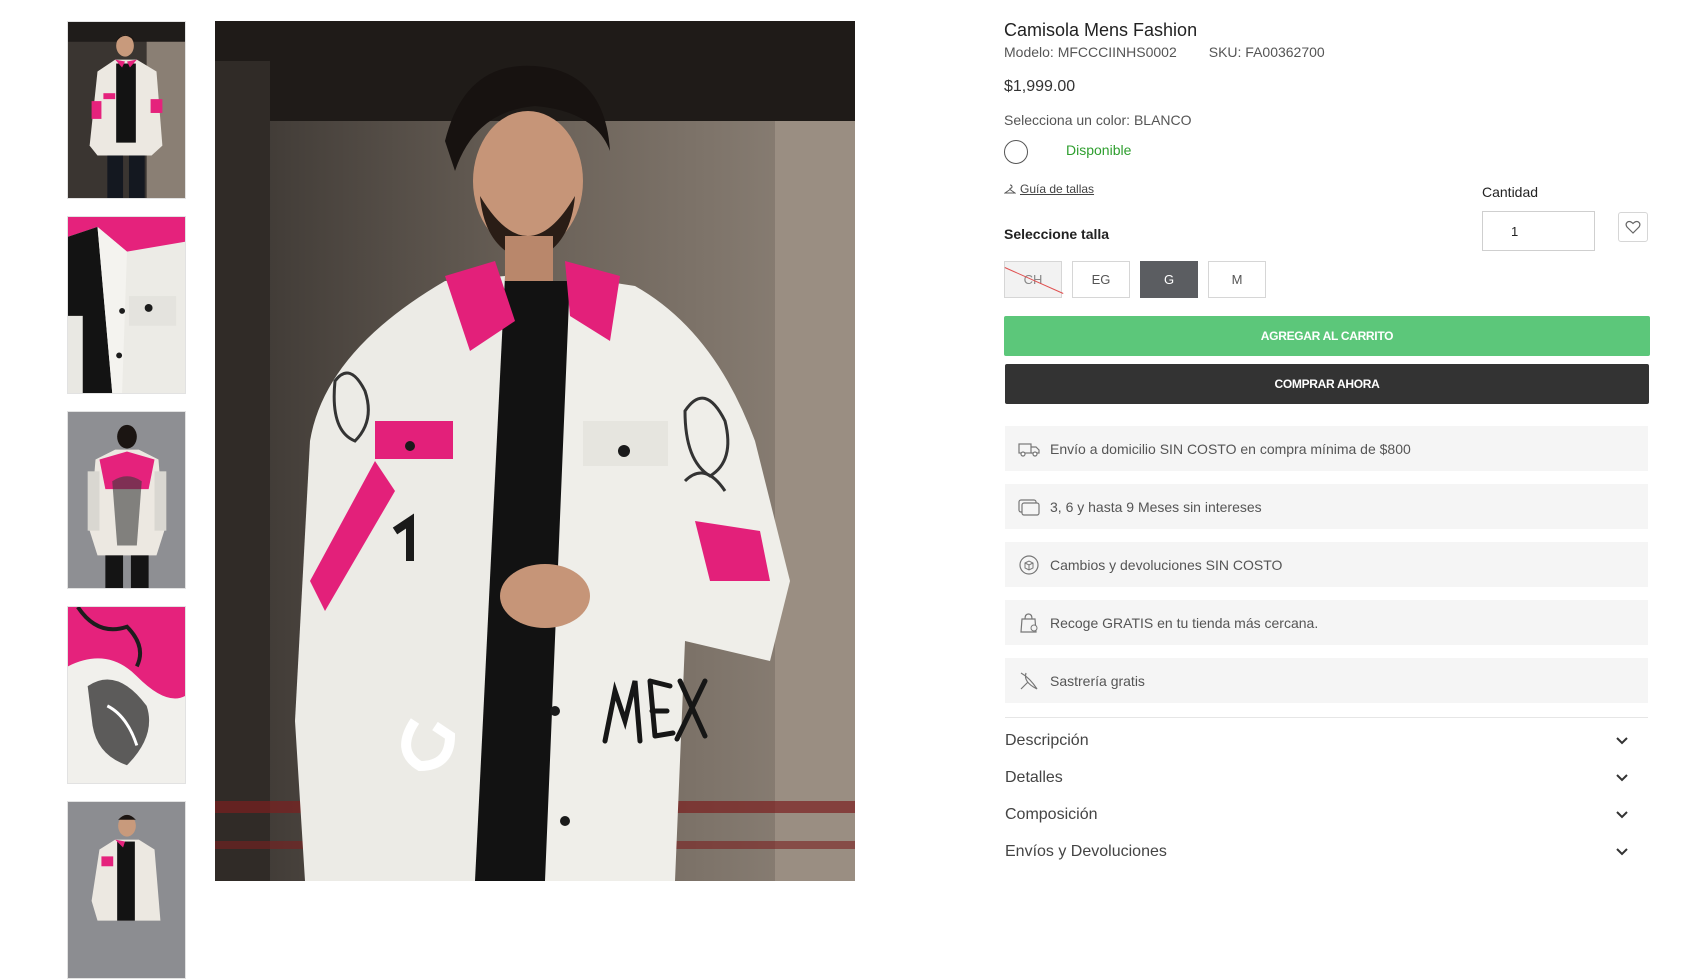  I want to click on product-model: Modelo: MFCCCIINHS0002, so click(1090, 52).